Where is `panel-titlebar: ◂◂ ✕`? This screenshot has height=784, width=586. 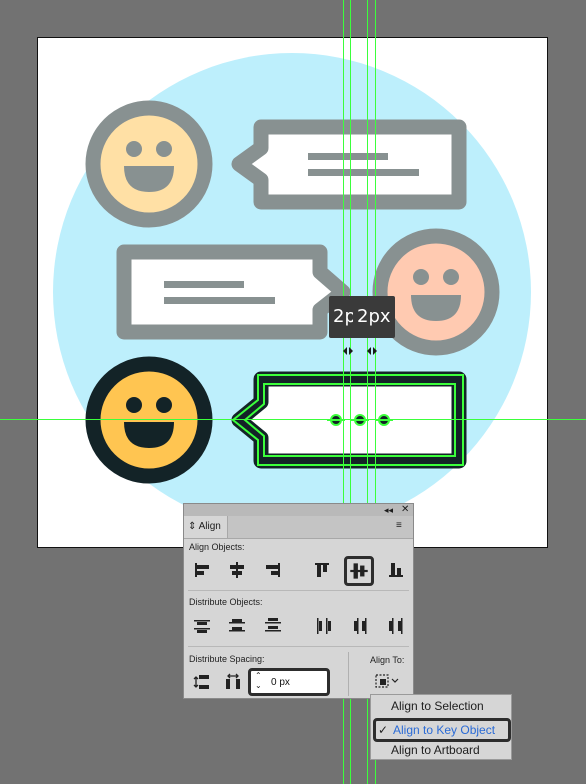
panel-titlebar: ◂◂ ✕ is located at coordinates (298, 510).